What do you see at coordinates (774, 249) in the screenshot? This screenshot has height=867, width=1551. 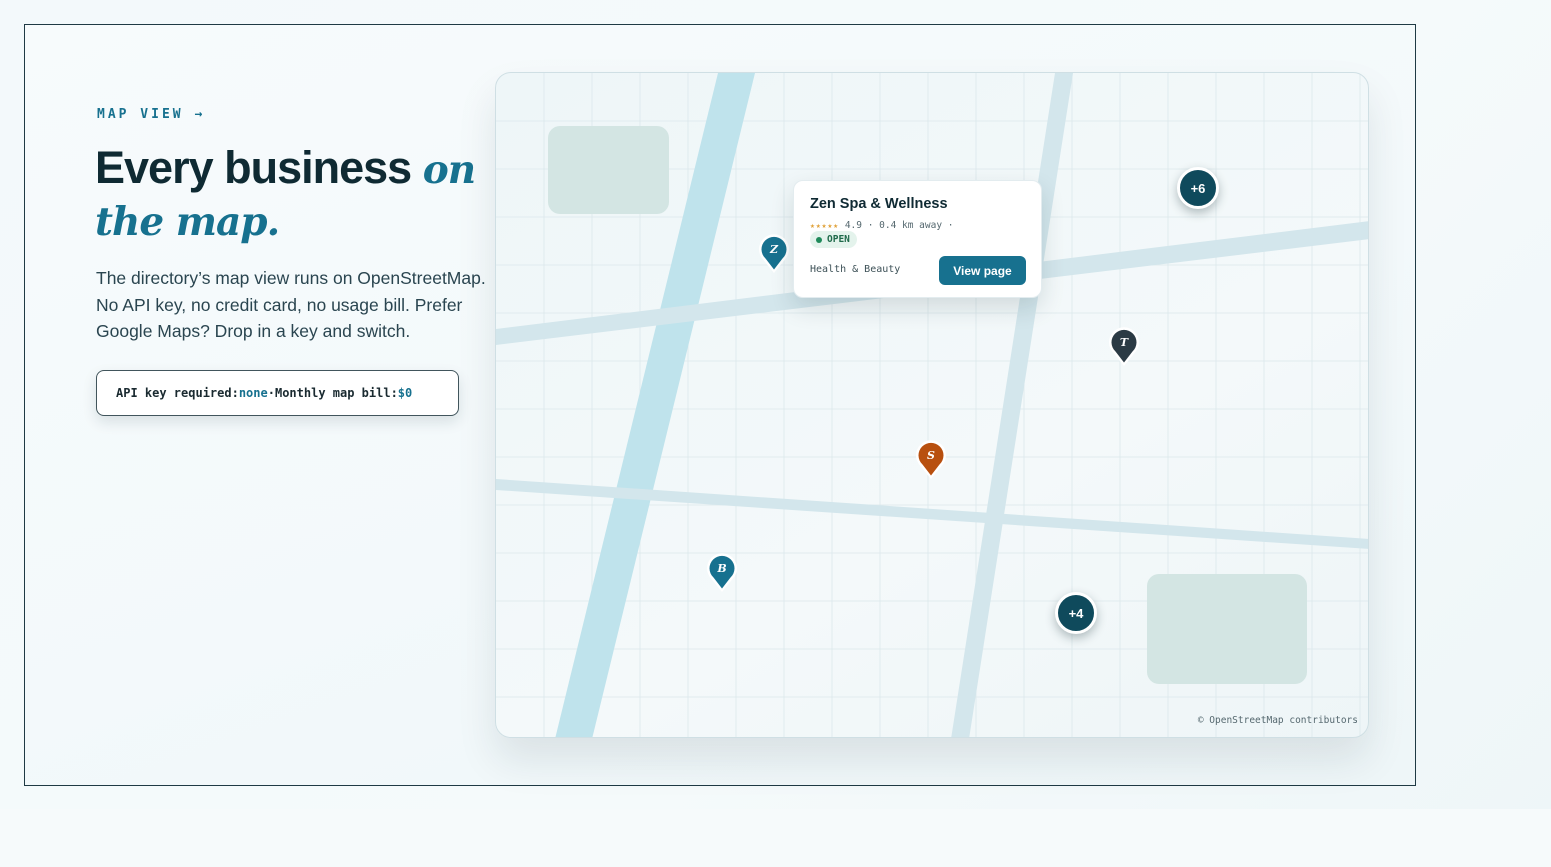 I see `marker-letter: Z` at bounding box center [774, 249].